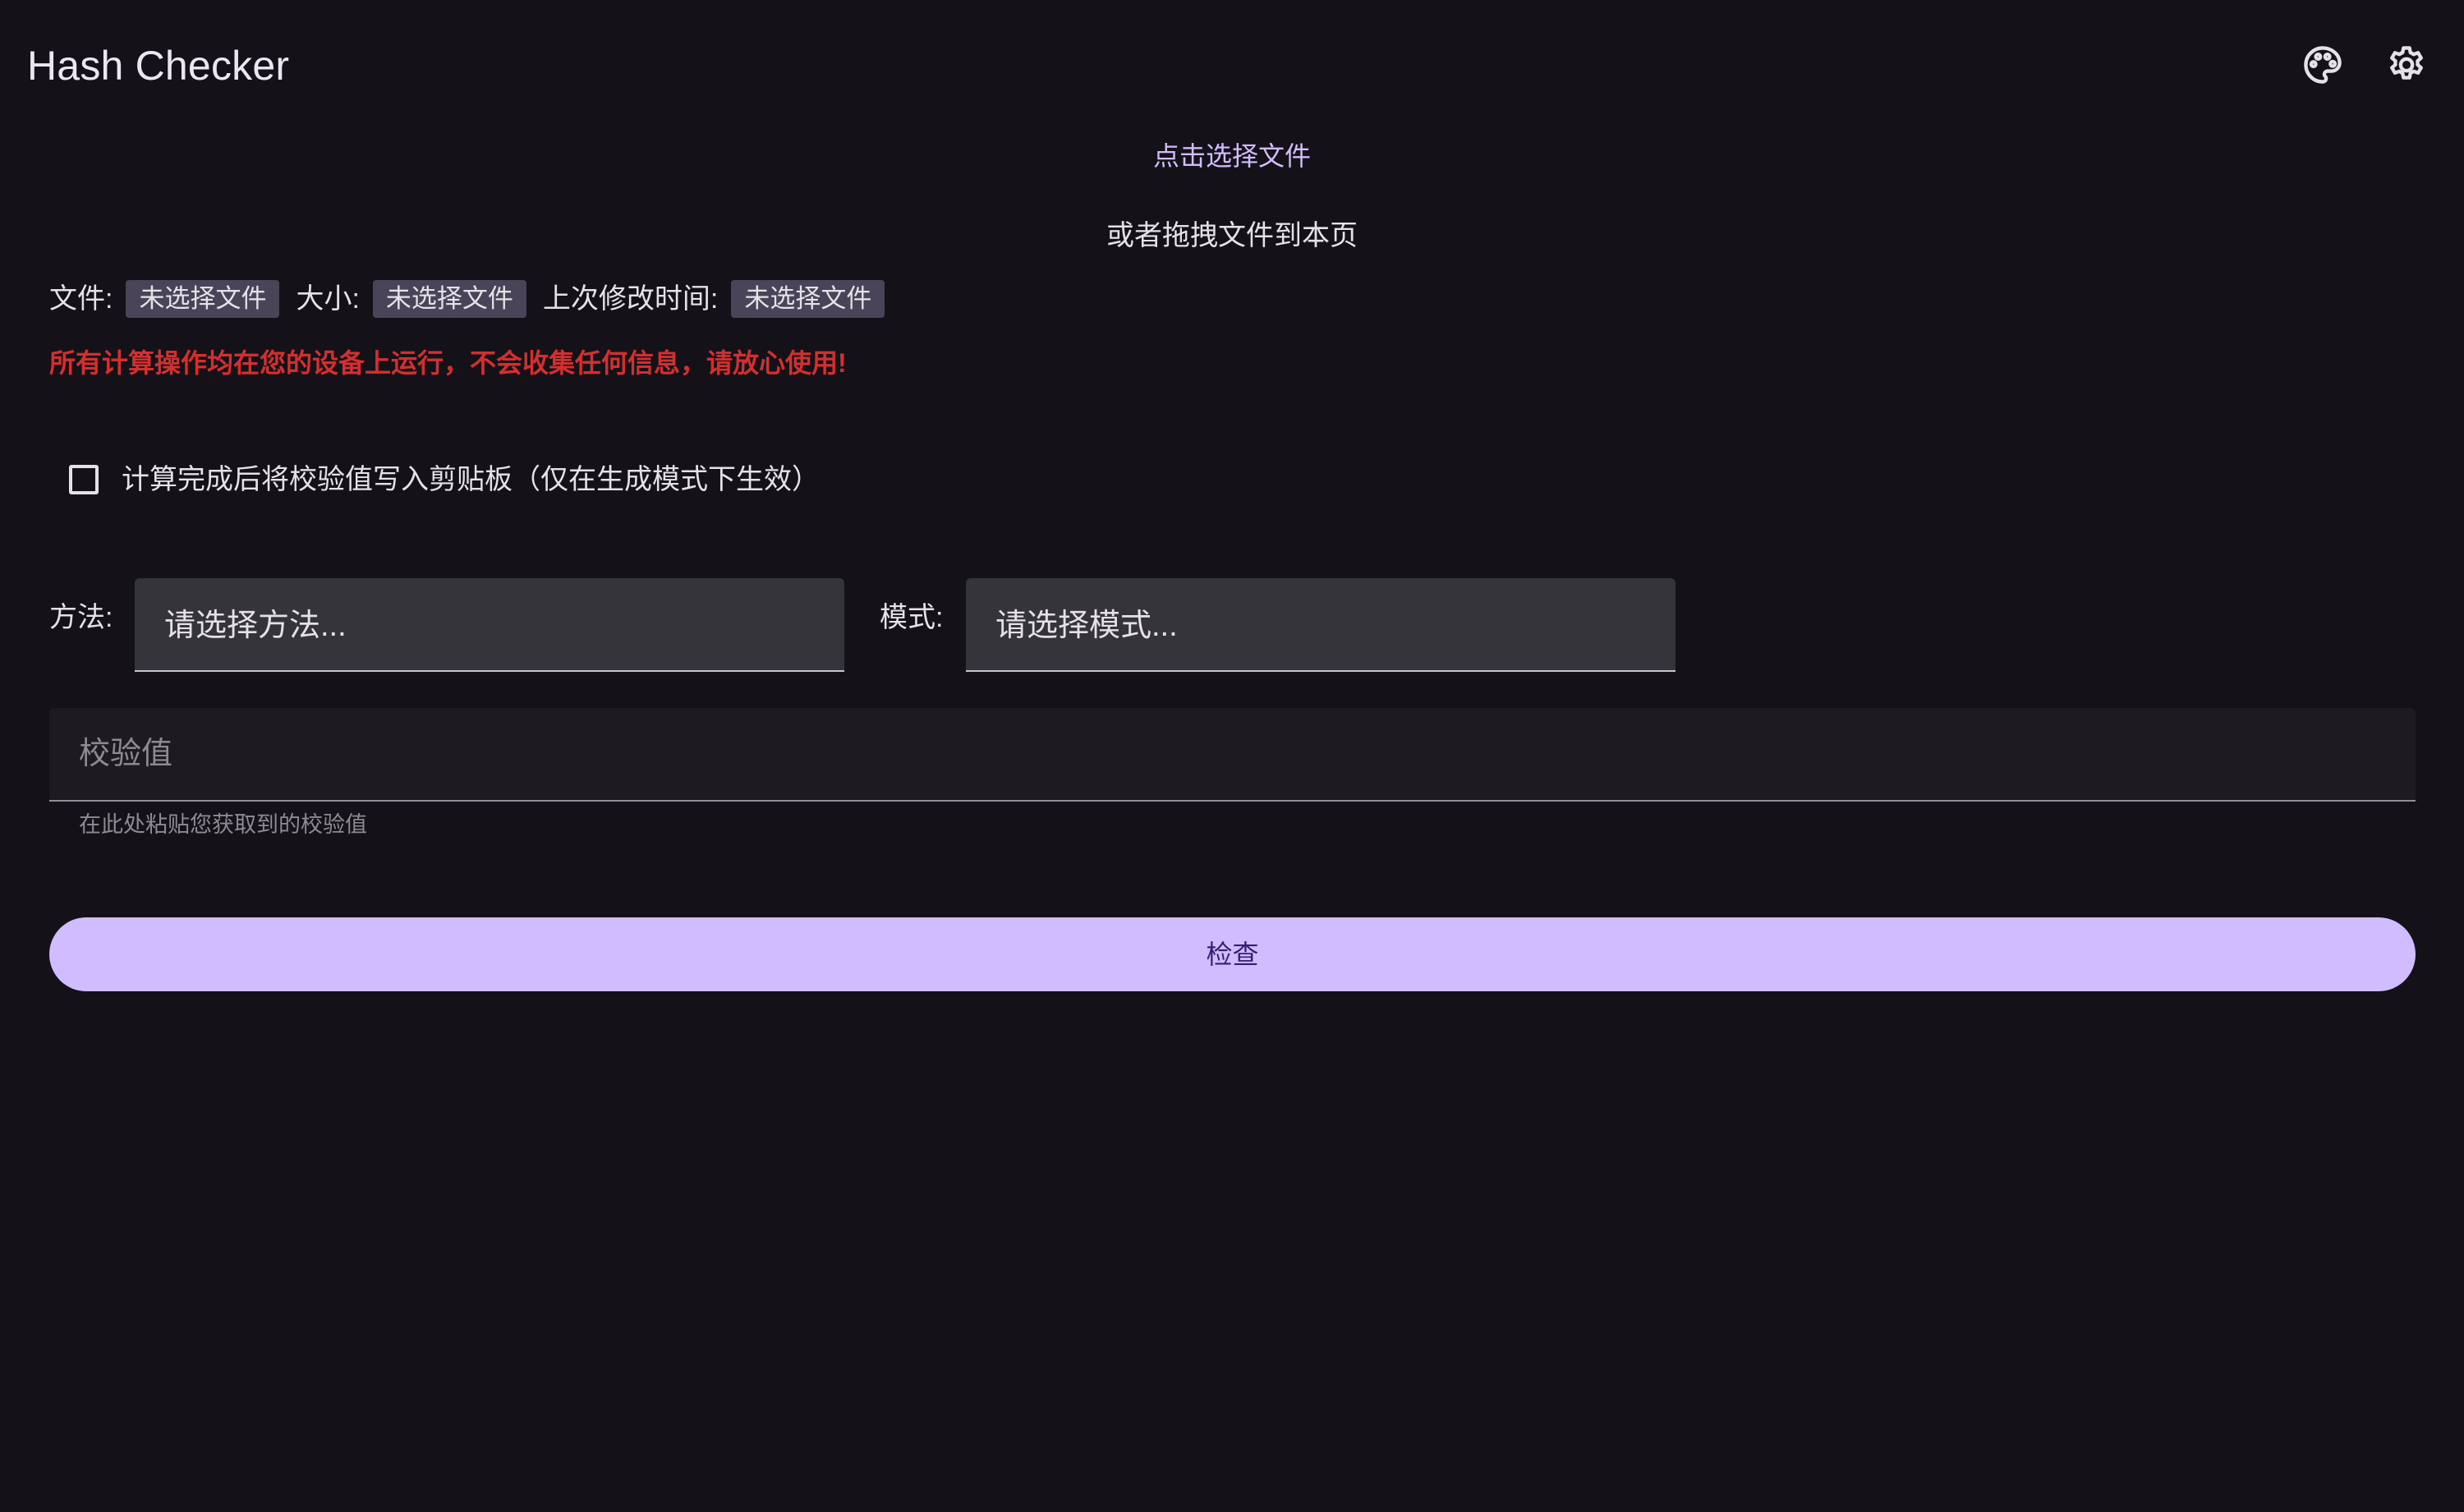 The width and height of the screenshot is (2464, 1512). Describe the element at coordinates (81, 299) in the screenshot. I see `file-label: 文件:` at that location.